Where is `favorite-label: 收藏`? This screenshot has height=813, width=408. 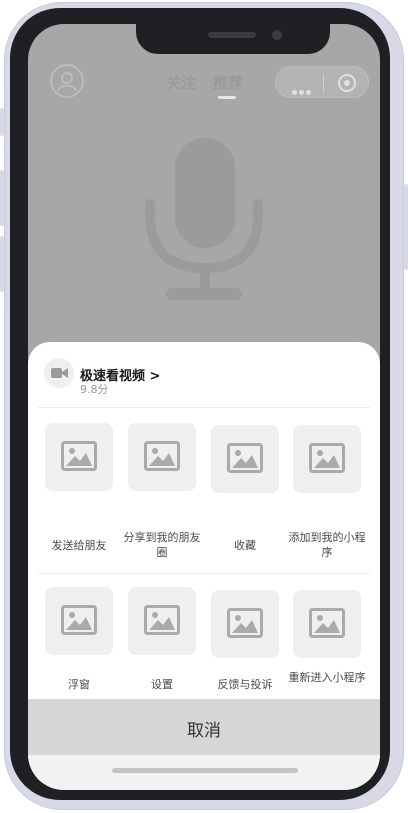
favorite-label: 收藏 is located at coordinates (245, 545).